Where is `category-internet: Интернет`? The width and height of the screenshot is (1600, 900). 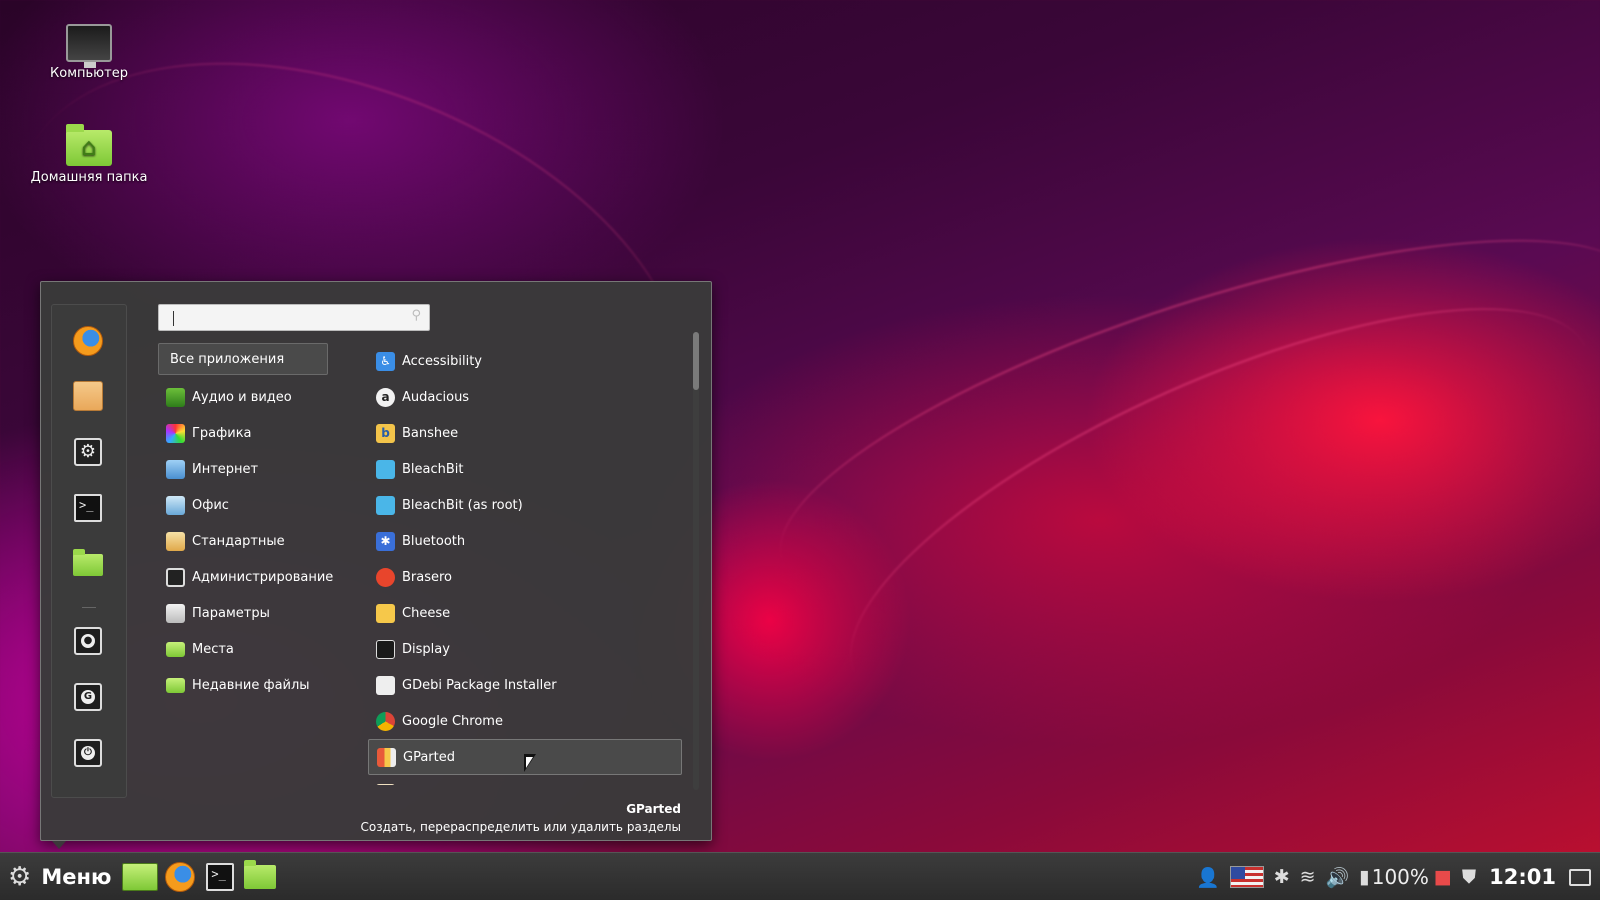 category-internet: Интернет is located at coordinates (243, 469).